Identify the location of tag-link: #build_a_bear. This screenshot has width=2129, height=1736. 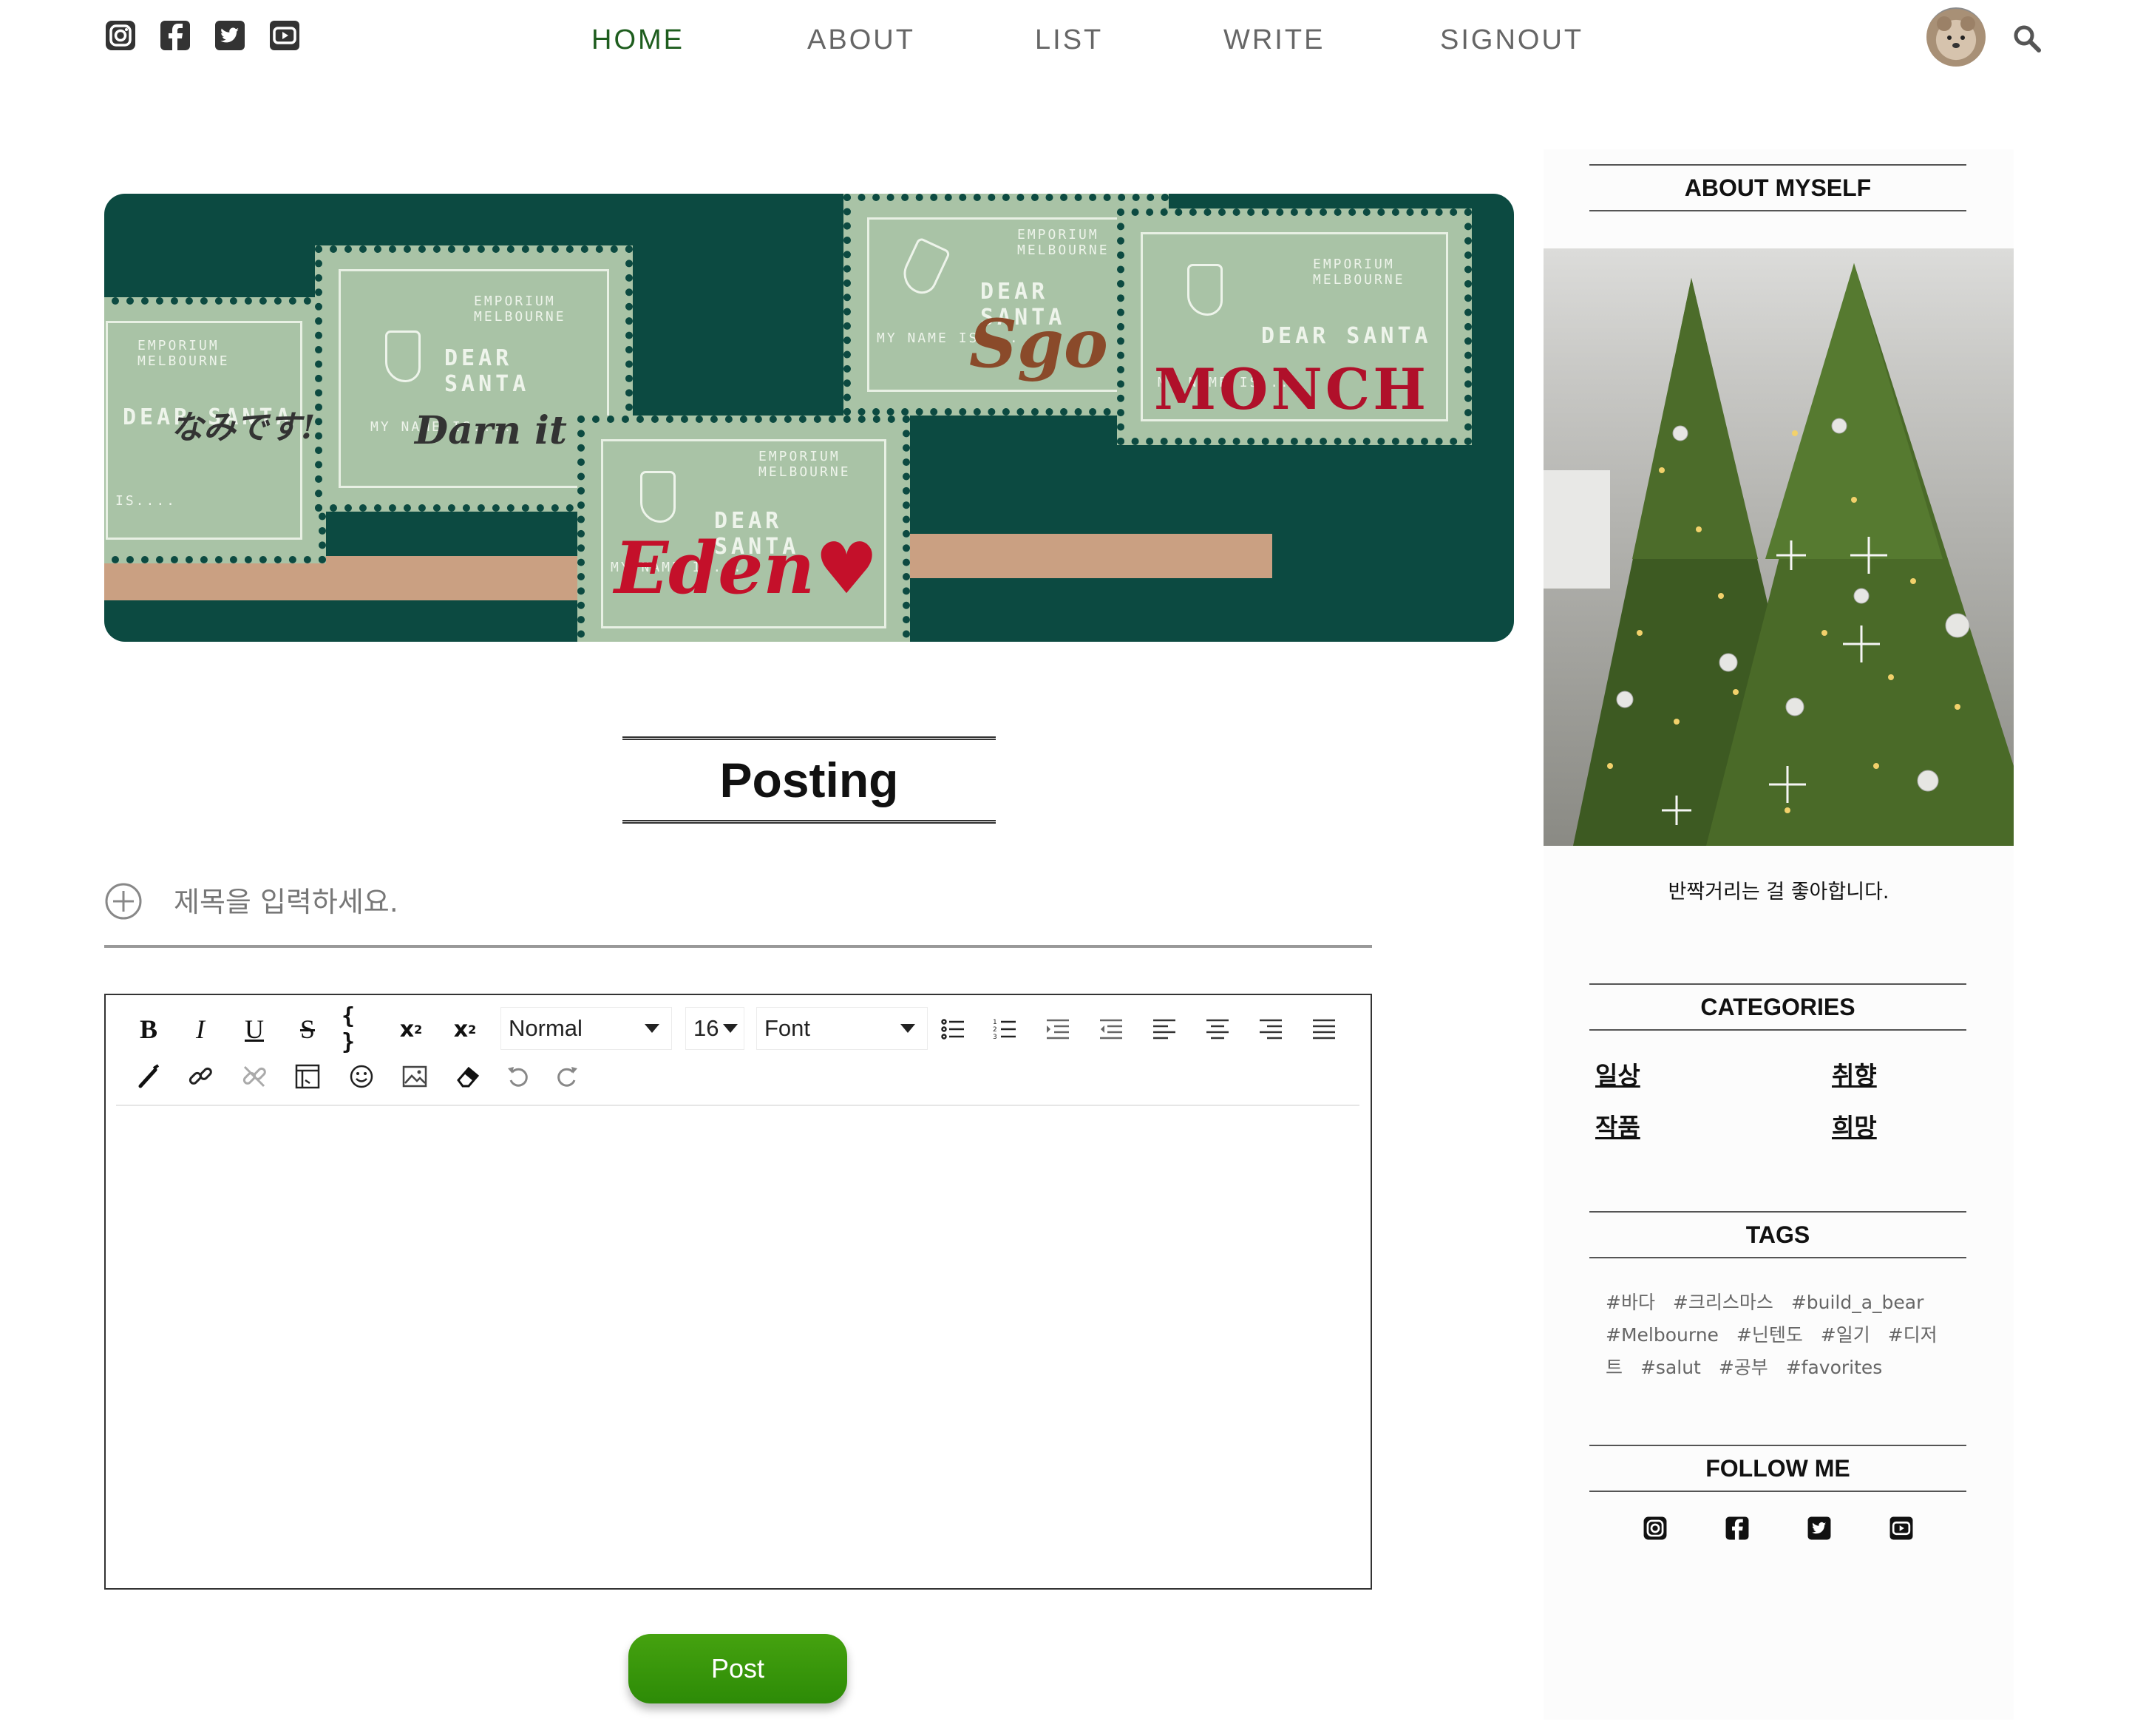
(1857, 1302).